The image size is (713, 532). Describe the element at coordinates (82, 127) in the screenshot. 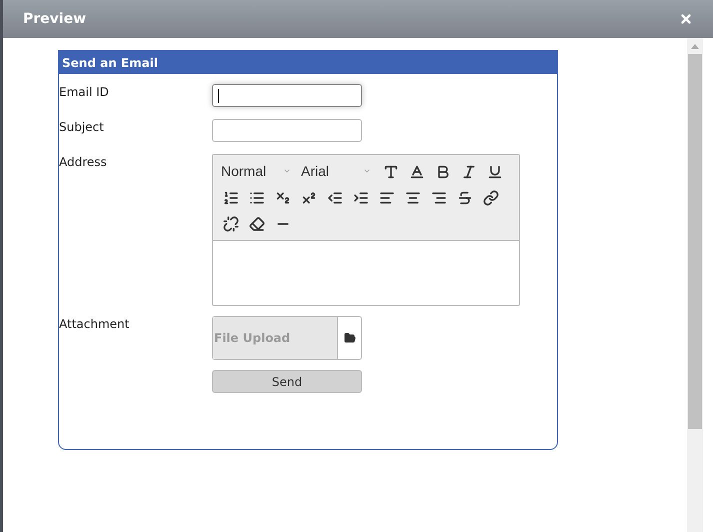

I see `field-label: Subject` at that location.